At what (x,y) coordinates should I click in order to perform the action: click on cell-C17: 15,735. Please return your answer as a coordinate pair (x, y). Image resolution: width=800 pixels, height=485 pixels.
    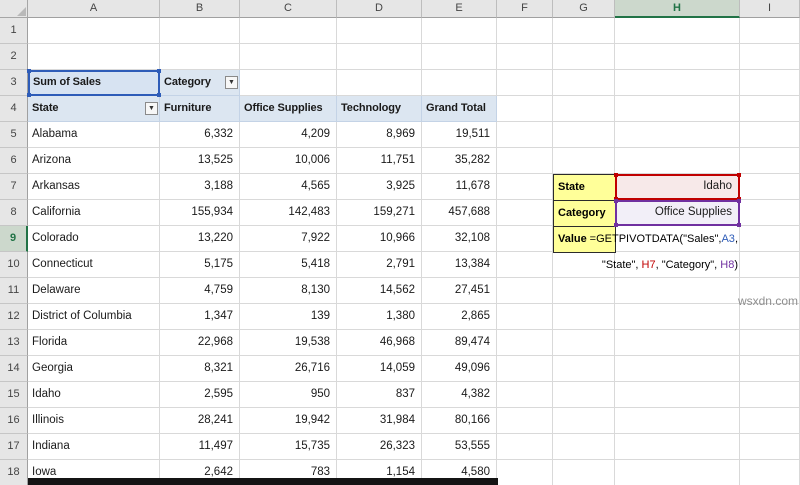
    Looking at the image, I should click on (288, 447).